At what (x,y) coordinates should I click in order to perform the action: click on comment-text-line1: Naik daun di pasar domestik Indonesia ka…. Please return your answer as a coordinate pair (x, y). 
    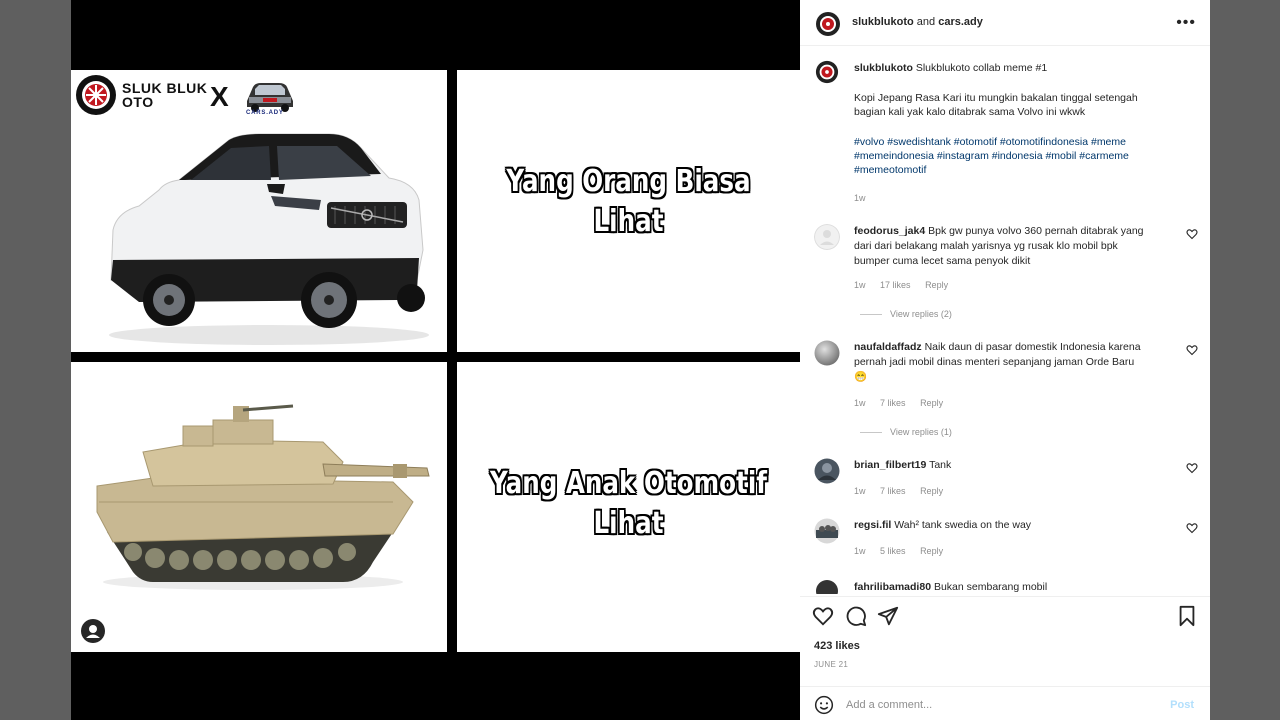
    Looking at the image, I should click on (1032, 347).